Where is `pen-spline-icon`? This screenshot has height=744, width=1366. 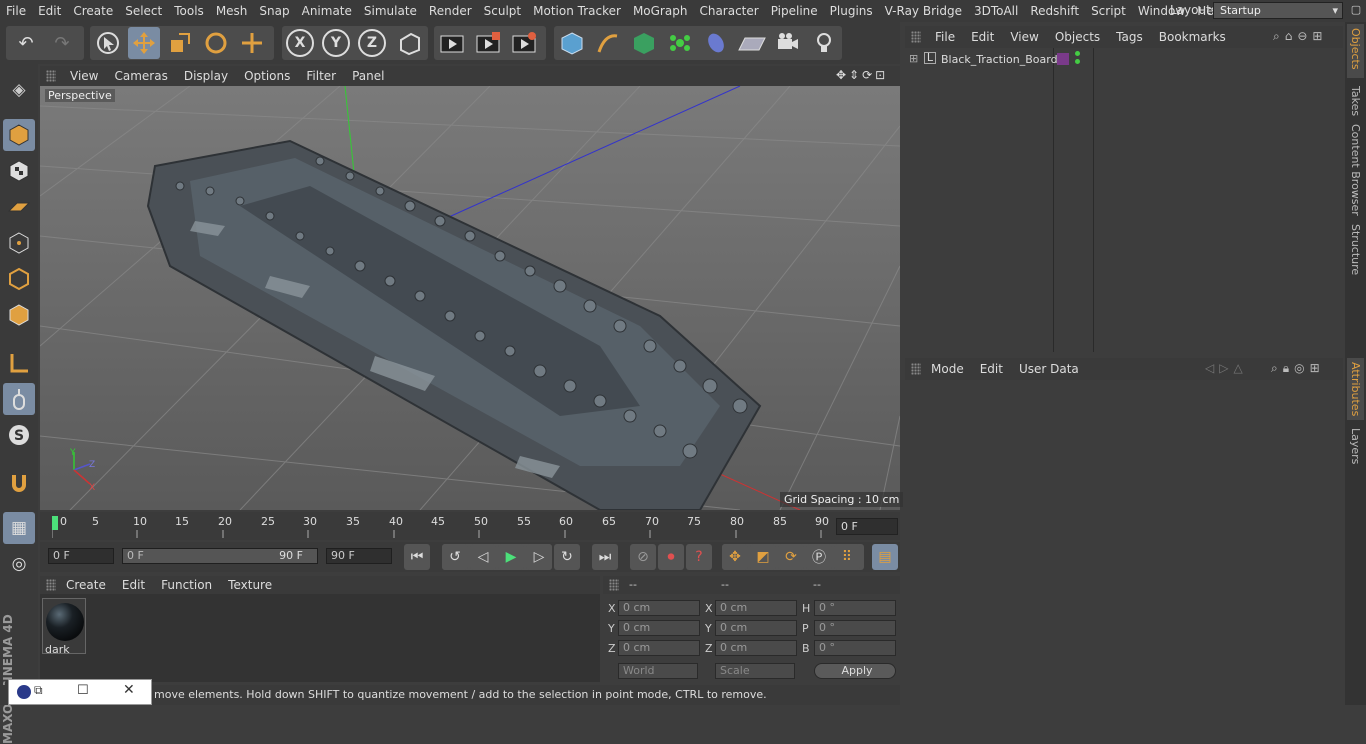 pen-spline-icon is located at coordinates (608, 43).